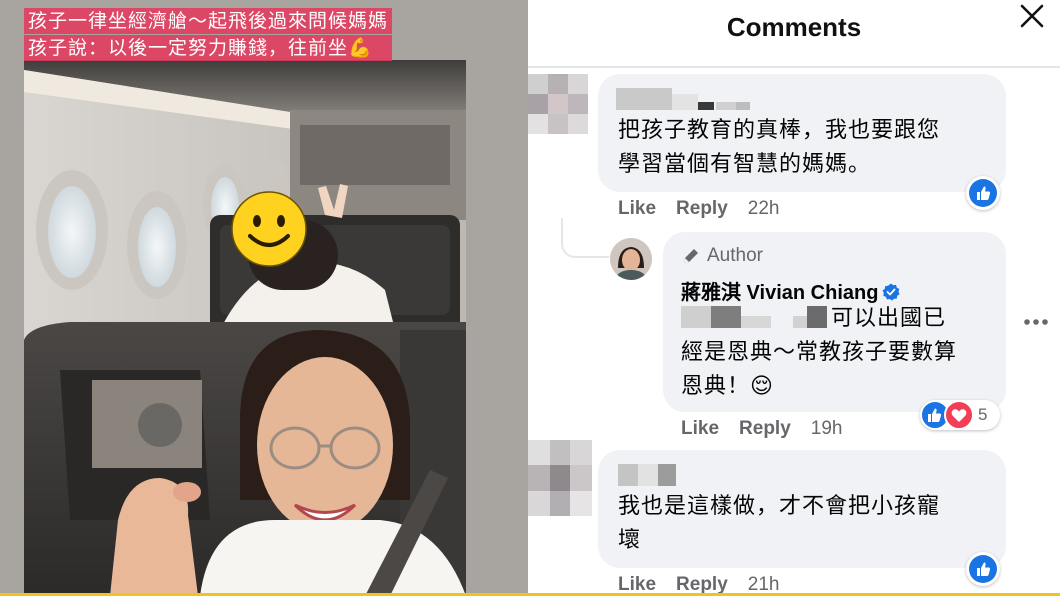  I want to click on comment-text-line: 恩典！😌, so click(819, 387).